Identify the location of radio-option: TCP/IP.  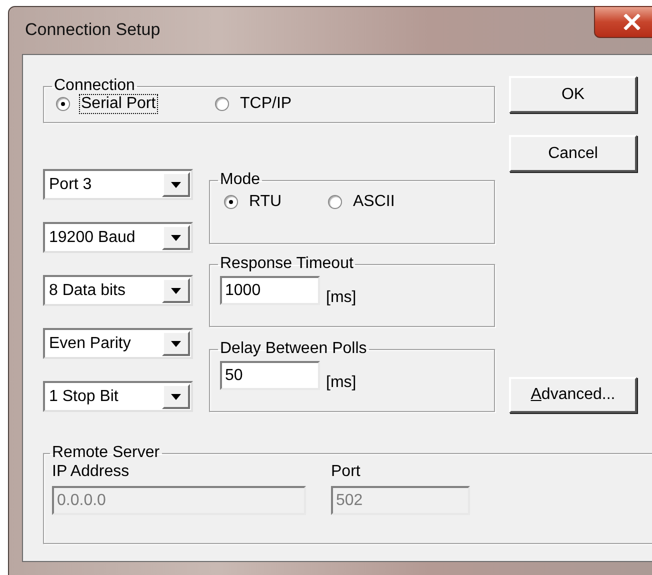
(292, 104).